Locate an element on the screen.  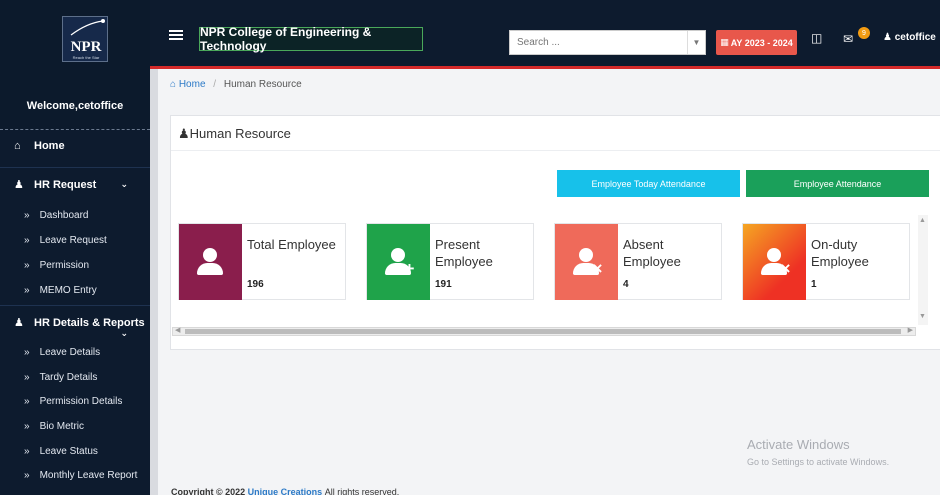
employee-attendance-button: Employee Attendance is located at coordinates (837, 183).